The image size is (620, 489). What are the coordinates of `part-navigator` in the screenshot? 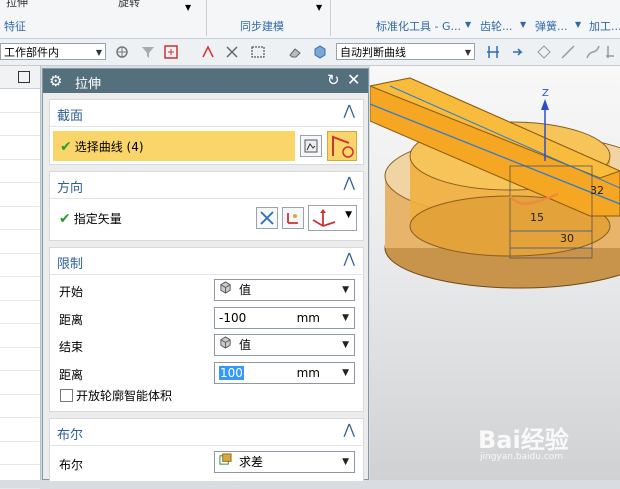 It's located at (20, 277).